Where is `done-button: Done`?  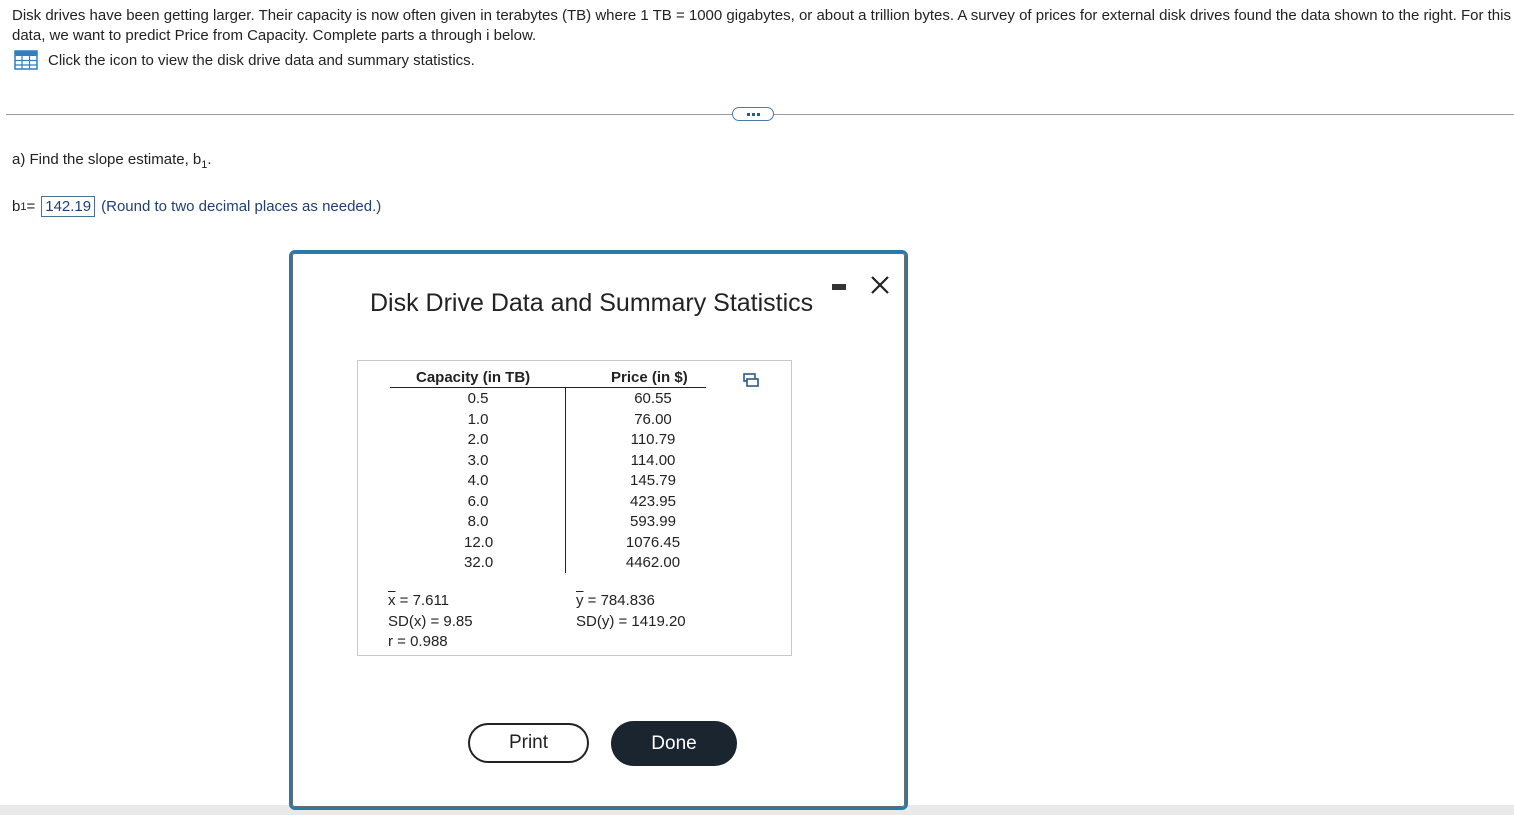 done-button: Done is located at coordinates (674, 743).